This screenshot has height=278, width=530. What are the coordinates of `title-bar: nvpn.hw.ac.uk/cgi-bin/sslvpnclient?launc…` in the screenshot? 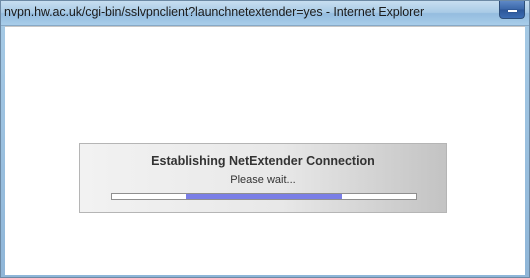 It's located at (265, 13).